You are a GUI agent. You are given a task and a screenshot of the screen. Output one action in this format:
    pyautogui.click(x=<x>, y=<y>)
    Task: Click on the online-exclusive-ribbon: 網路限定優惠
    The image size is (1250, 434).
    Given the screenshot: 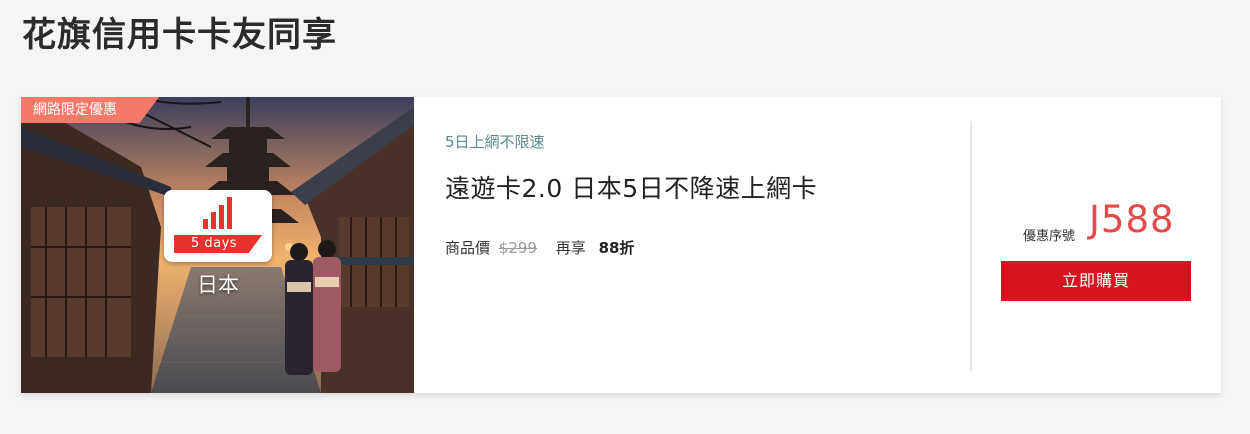 What is the action you would take?
    pyautogui.click(x=90, y=110)
    